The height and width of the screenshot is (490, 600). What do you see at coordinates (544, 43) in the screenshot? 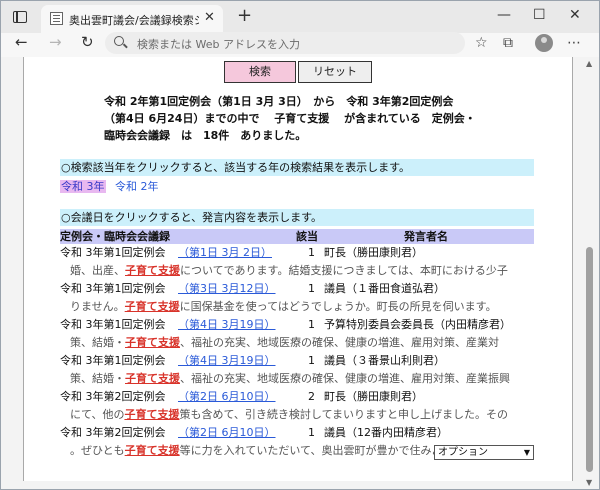
I see `profile-avatar` at bounding box center [544, 43].